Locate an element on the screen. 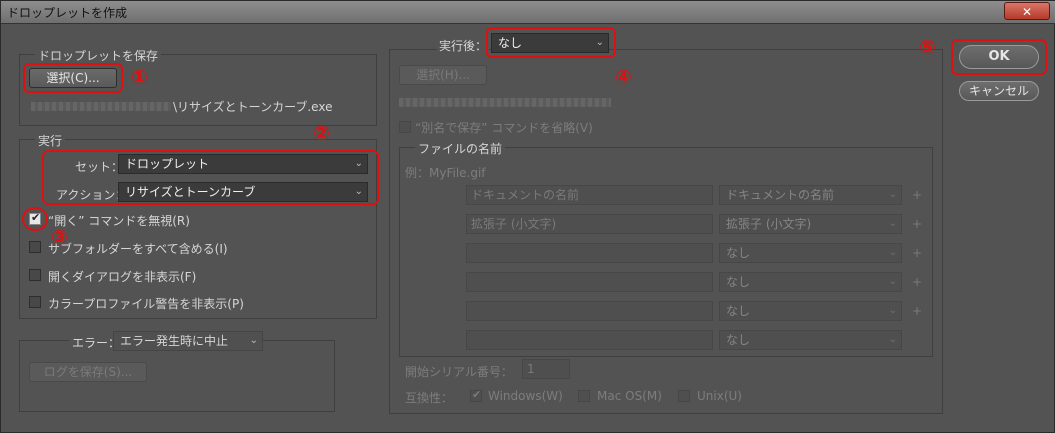 This screenshot has height=433, width=1055. marker-1: ① is located at coordinates (139, 77).